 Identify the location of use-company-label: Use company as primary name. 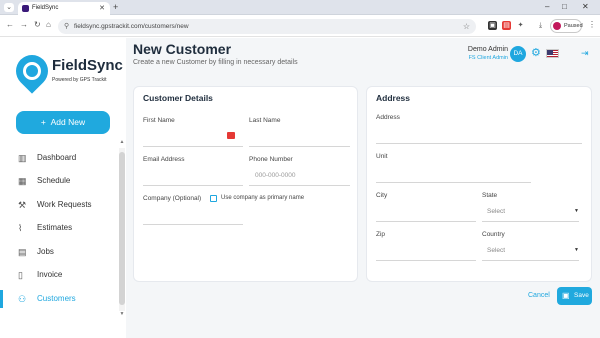
(263, 198).